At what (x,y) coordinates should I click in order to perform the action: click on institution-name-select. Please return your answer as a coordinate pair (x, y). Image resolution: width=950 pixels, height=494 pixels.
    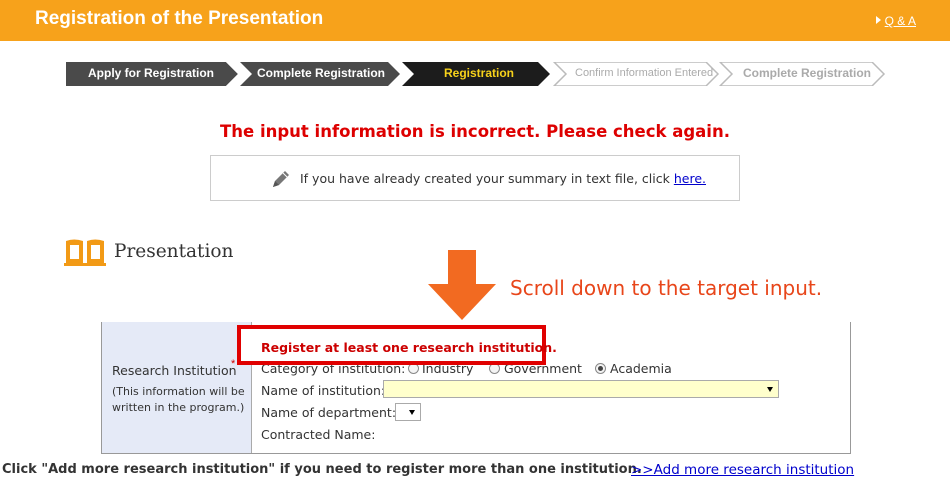
    Looking at the image, I should click on (581, 389).